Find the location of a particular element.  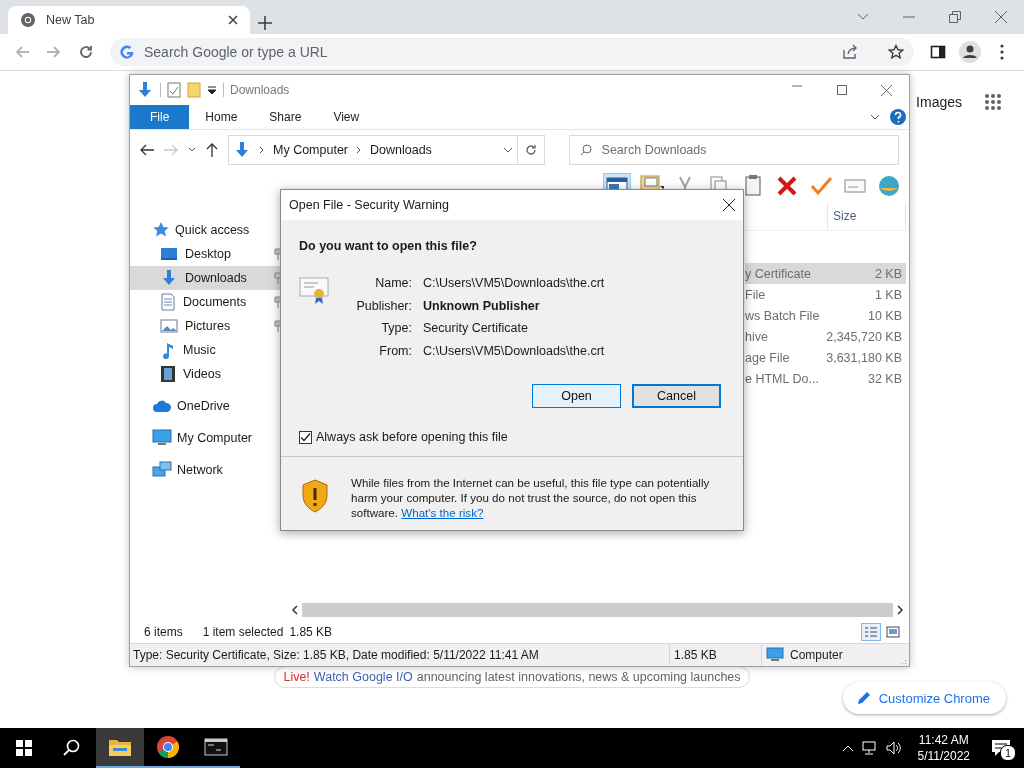

google-logo-icon is located at coordinates (127, 52).